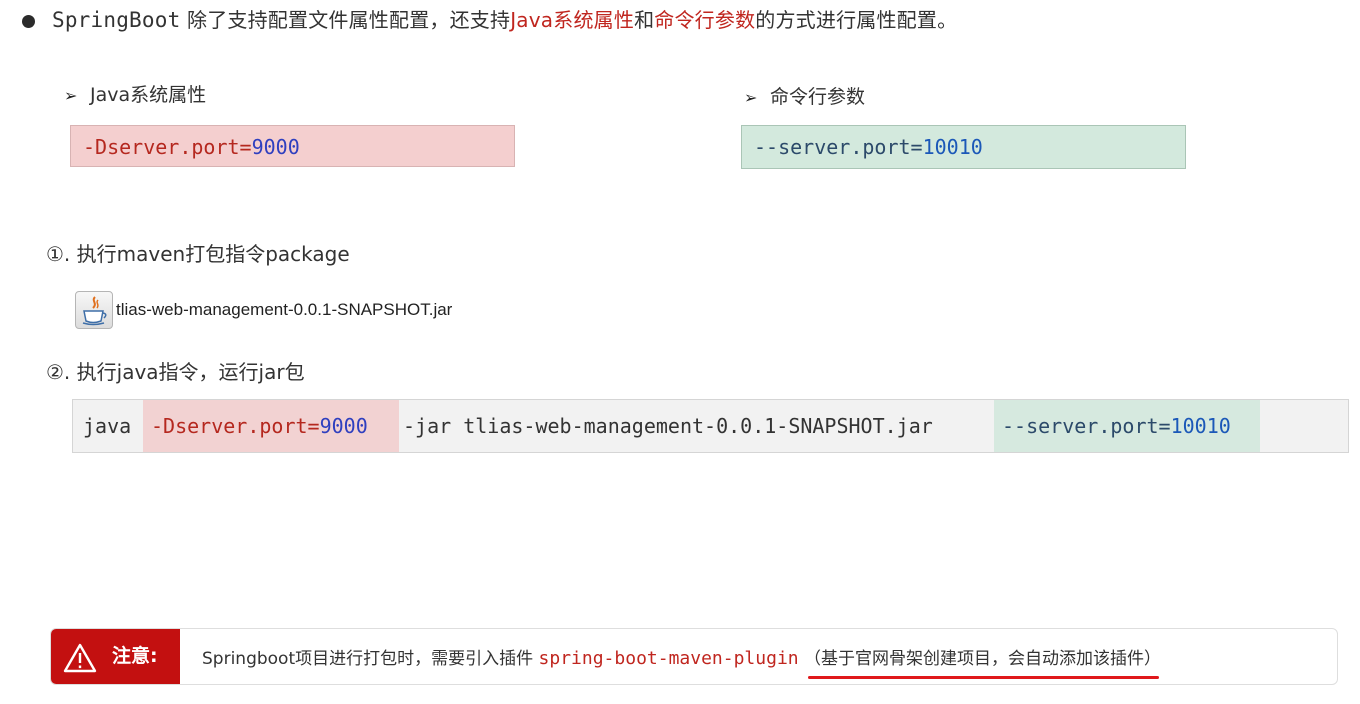 The image size is (1360, 704). What do you see at coordinates (1200, 426) in the screenshot?
I see `cmd-s-value: 10010` at bounding box center [1200, 426].